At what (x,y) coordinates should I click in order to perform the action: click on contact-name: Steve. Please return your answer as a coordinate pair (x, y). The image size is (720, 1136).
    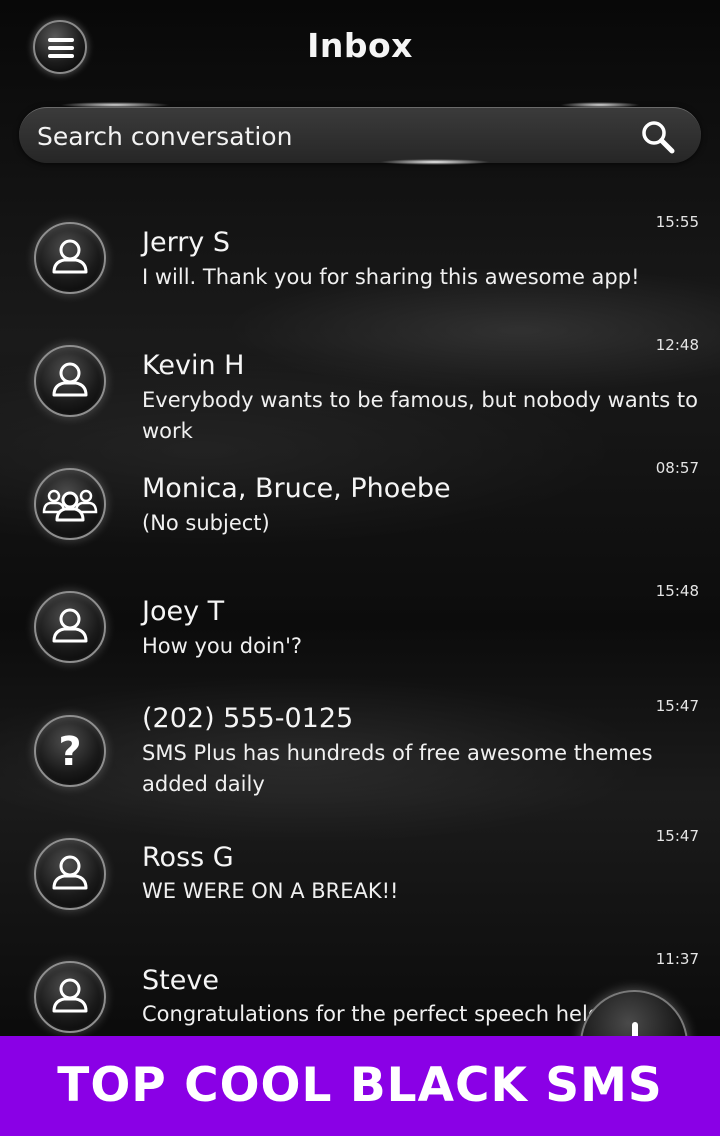
    Looking at the image, I should click on (180, 980).